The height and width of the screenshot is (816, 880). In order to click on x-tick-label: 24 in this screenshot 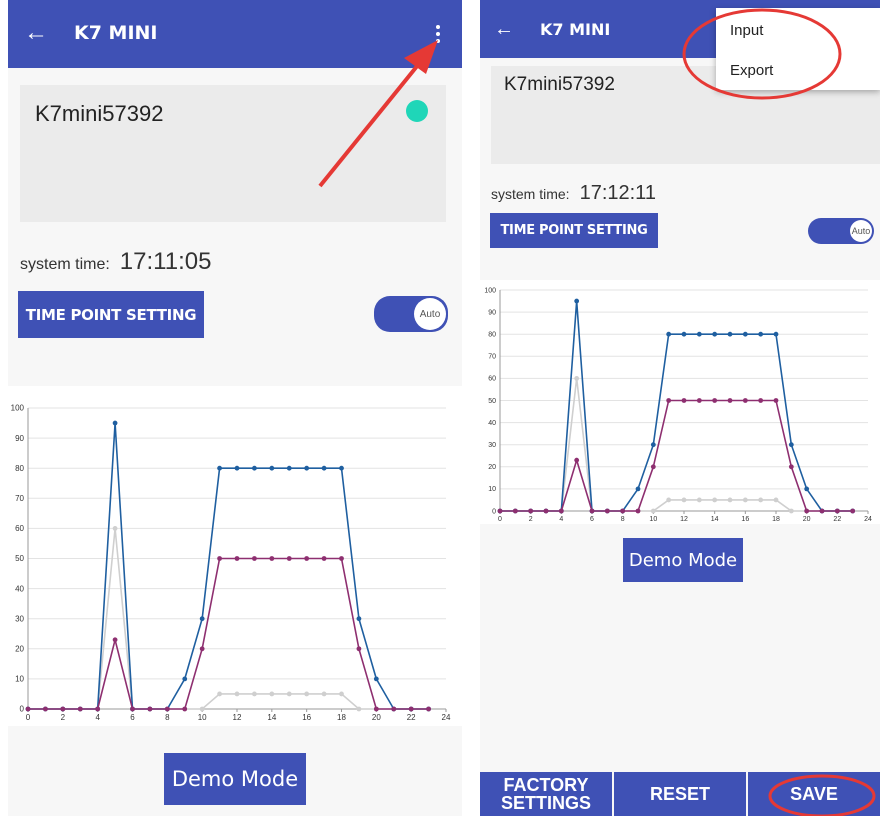, I will do `click(868, 519)`.